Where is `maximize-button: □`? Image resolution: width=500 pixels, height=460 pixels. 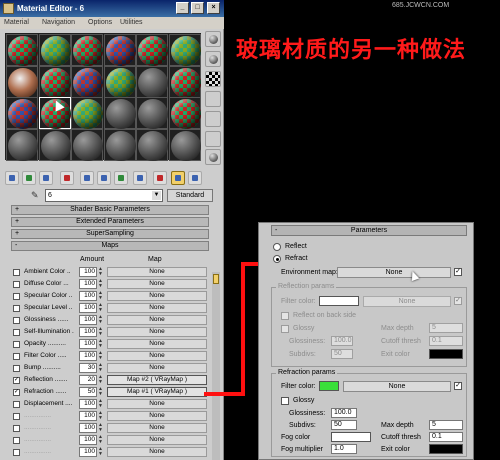 maximize-button: □ is located at coordinates (197, 8).